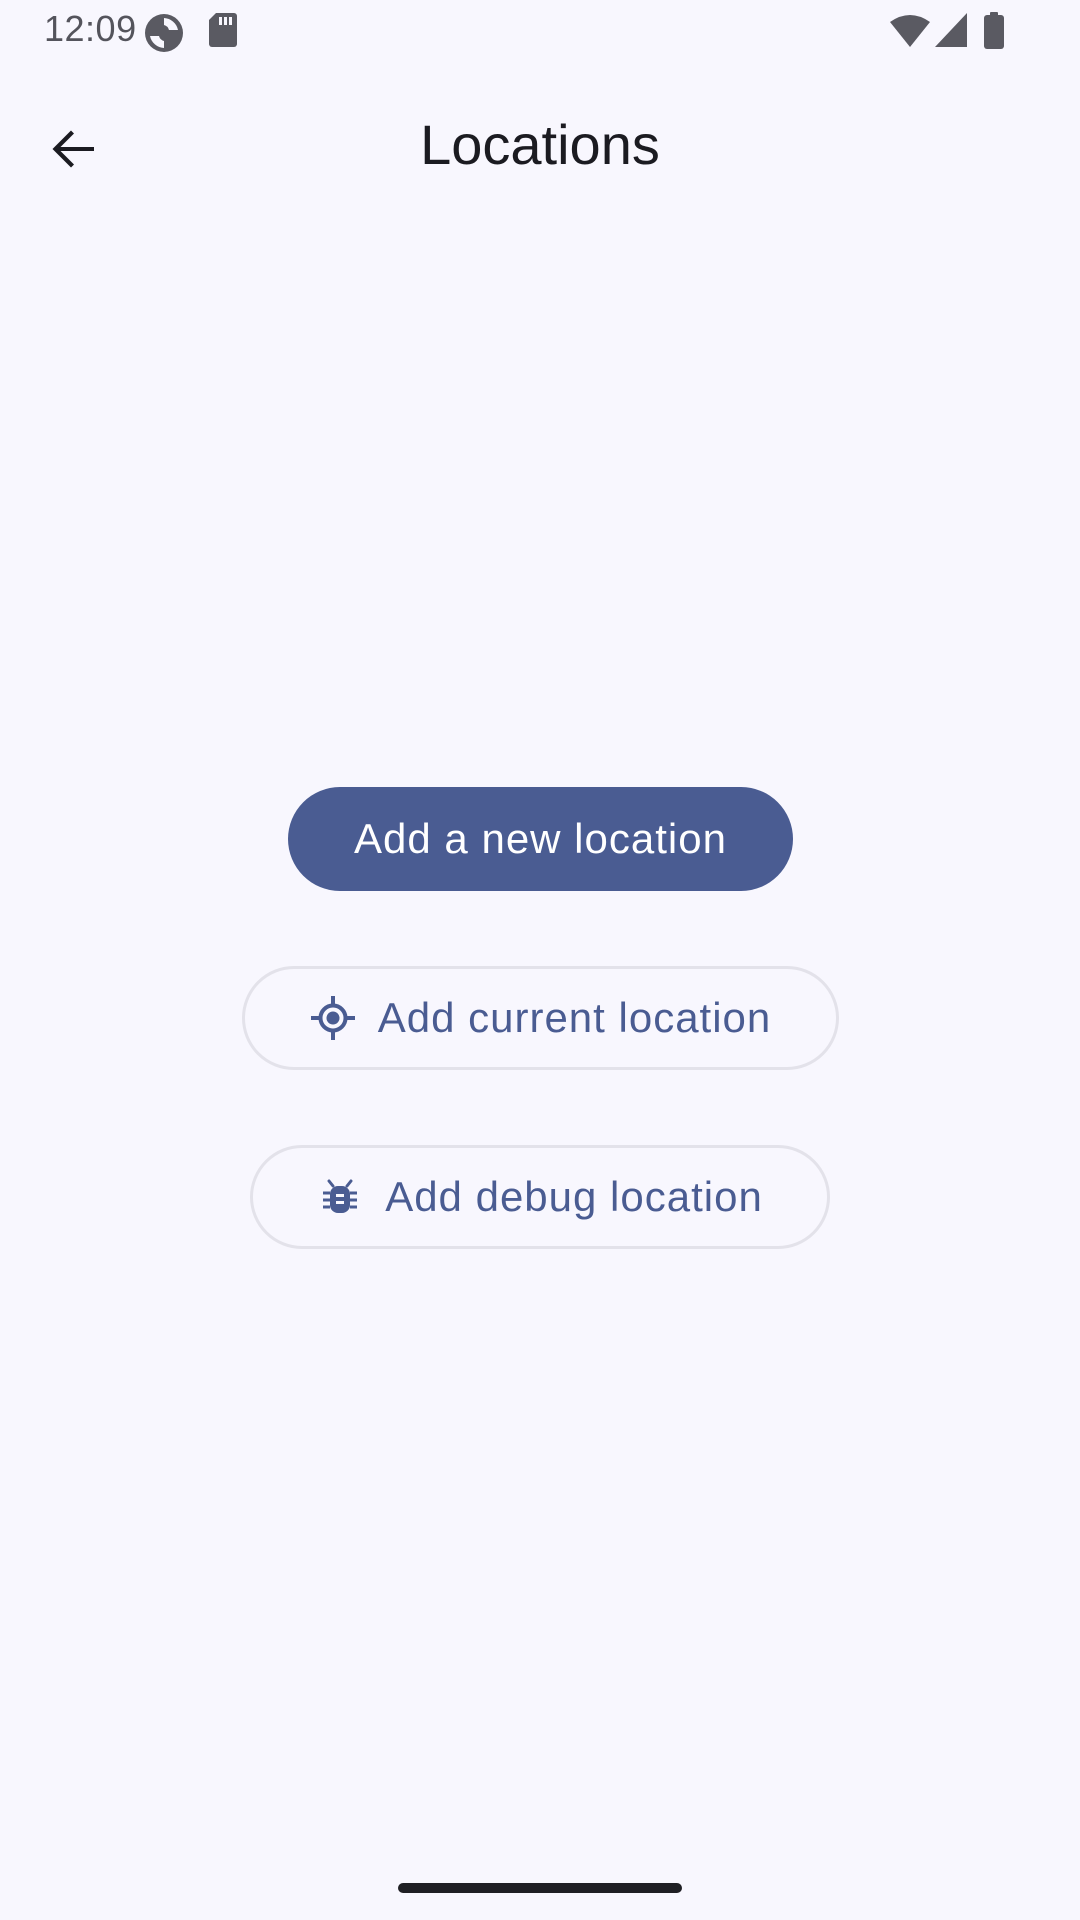 This screenshot has height=1920, width=1080. Describe the element at coordinates (574, 1017) in the screenshot. I see `add-current-location-label: Add current location` at that location.